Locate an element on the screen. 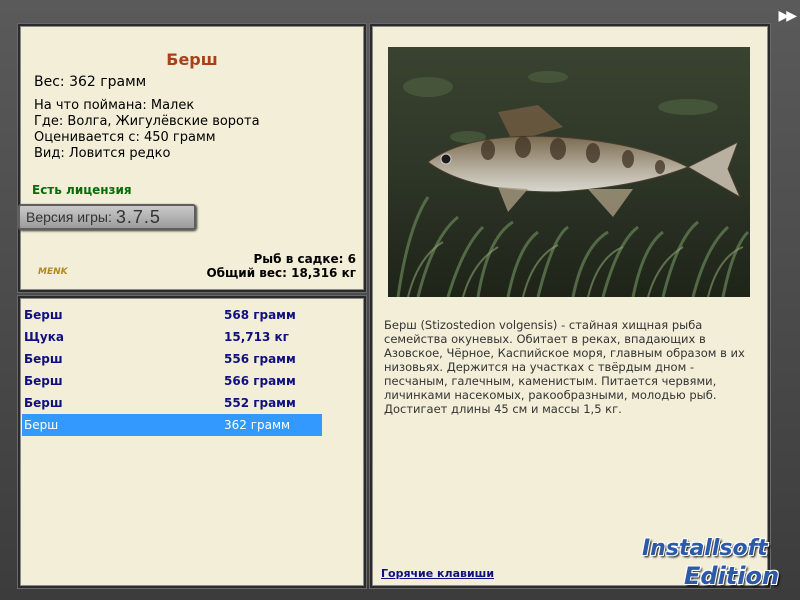  catch-row: Берш 556 грамм is located at coordinates (172, 359).